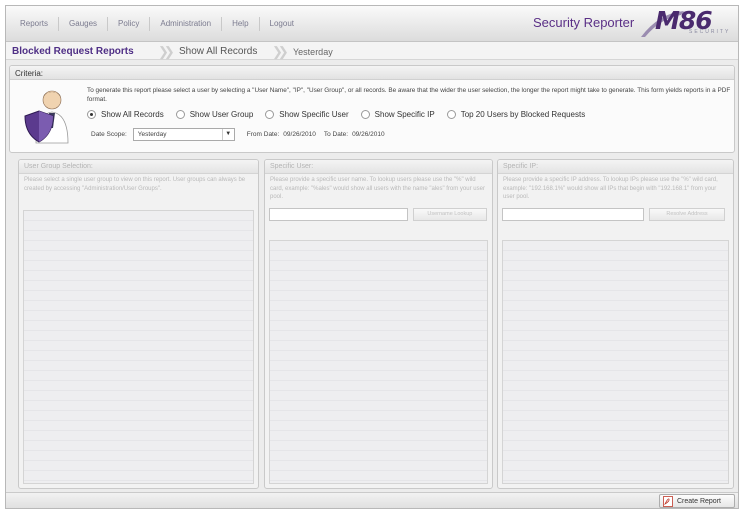 Image resolution: width=740 pixels, height=512 pixels. I want to click on option-top-20-users: Top 20 Users by Blocked Requests, so click(516, 114).